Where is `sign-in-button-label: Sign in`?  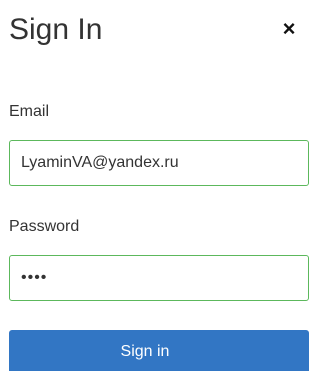
sign-in-button-label: Sign in is located at coordinates (145, 351).